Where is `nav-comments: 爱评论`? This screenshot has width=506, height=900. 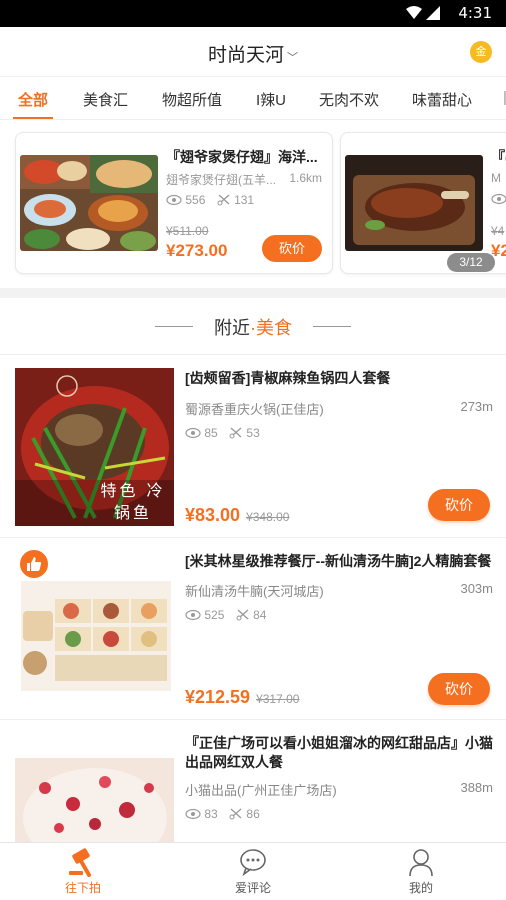
nav-comments: 爱评论 is located at coordinates (253, 871).